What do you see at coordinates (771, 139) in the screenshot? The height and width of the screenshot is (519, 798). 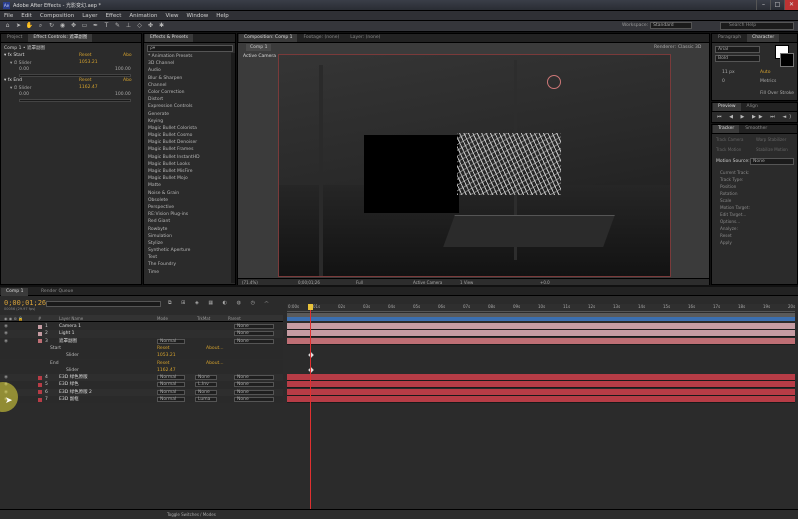 I see `warp-stabilizer-button: Warp Stabilizer` at bounding box center [771, 139].